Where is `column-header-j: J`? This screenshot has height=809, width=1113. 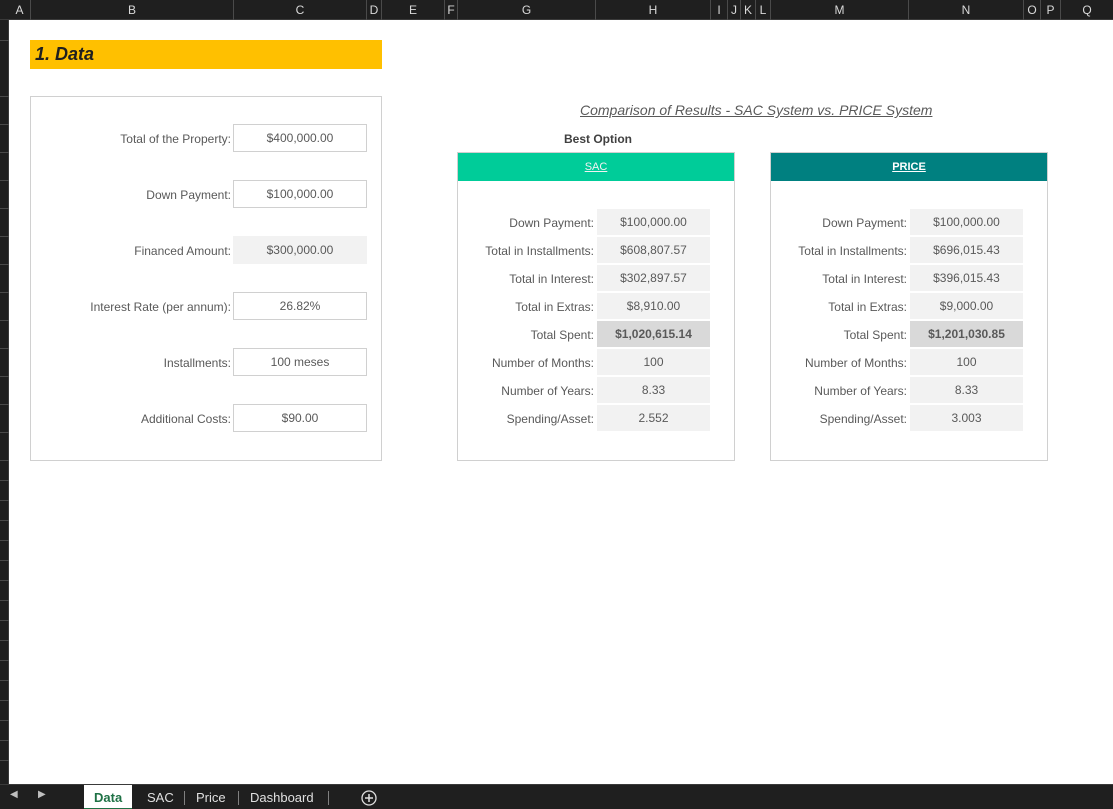 column-header-j: J is located at coordinates (734, 10).